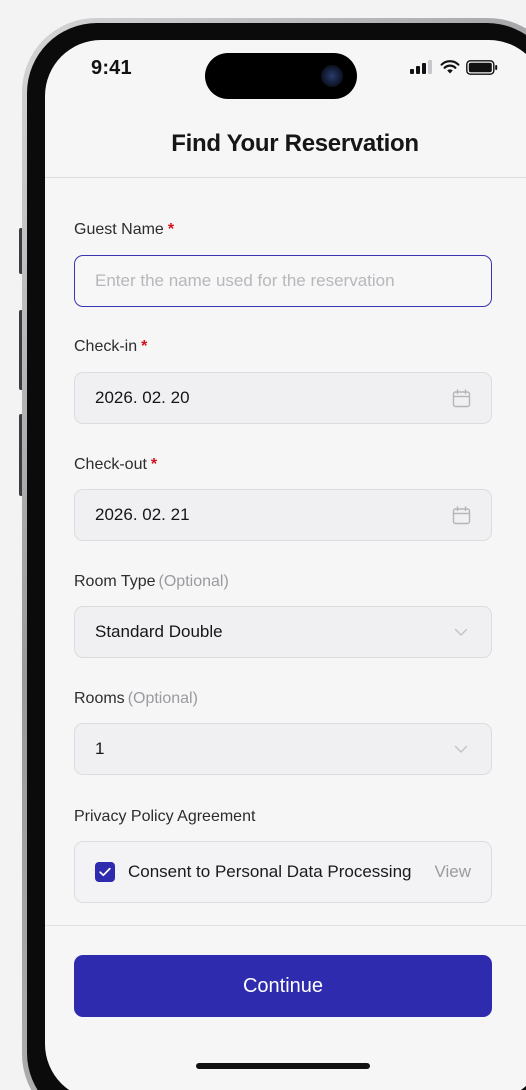 The height and width of the screenshot is (1090, 526). Describe the element at coordinates (165, 816) in the screenshot. I see `privacy-label: Privacy Policy Agreement` at that location.